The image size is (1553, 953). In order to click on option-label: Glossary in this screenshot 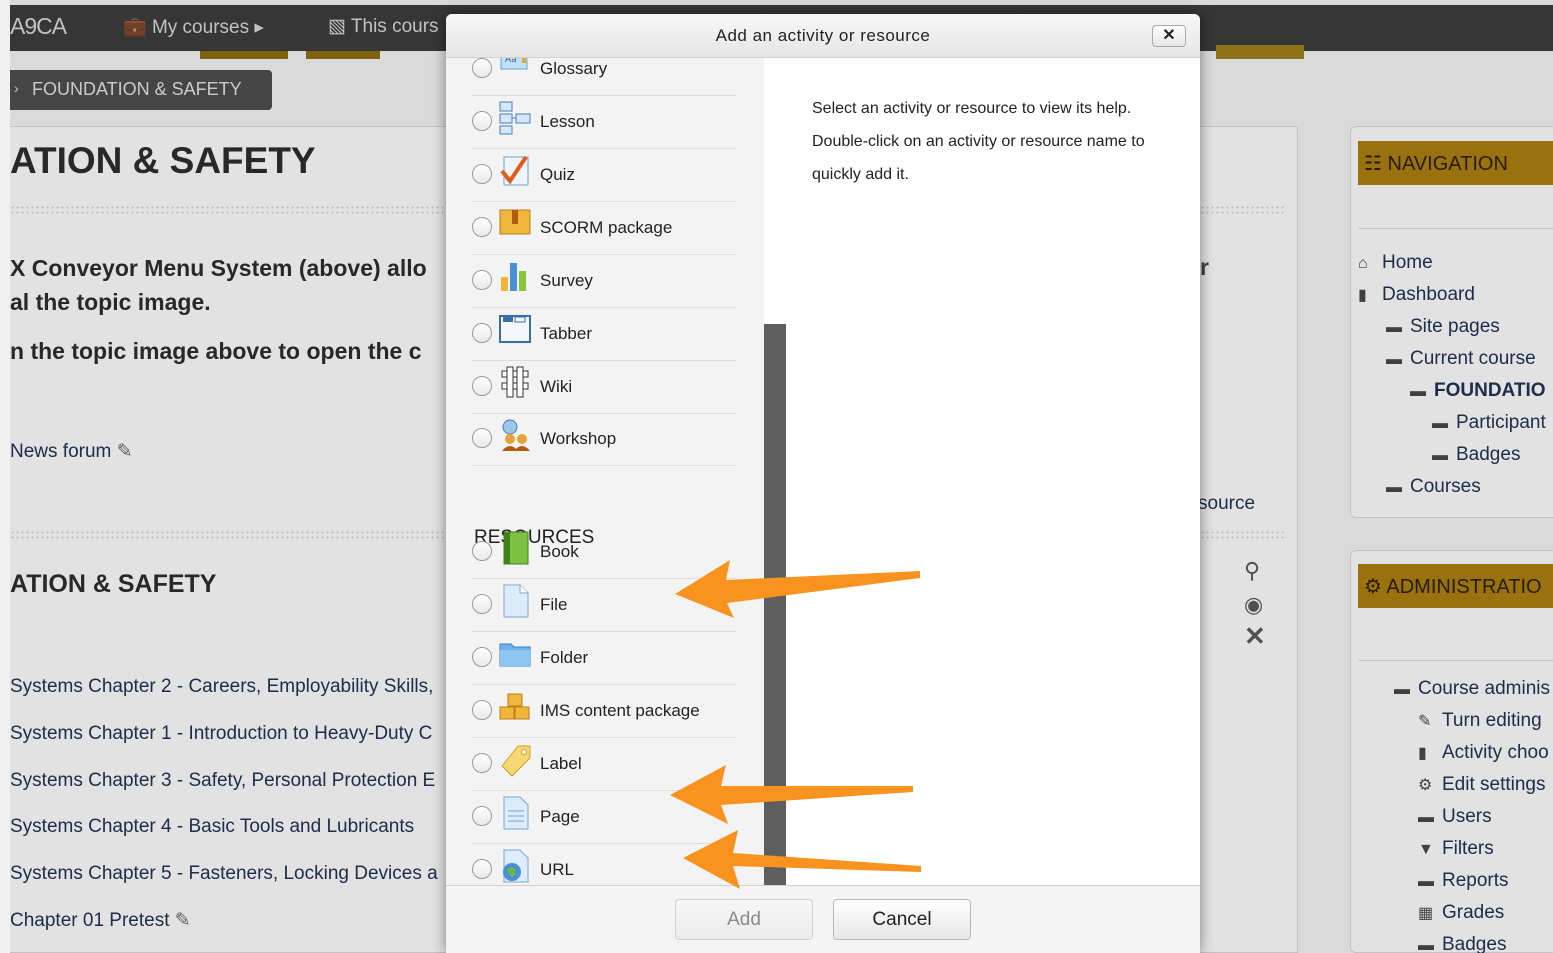, I will do `click(574, 68)`.